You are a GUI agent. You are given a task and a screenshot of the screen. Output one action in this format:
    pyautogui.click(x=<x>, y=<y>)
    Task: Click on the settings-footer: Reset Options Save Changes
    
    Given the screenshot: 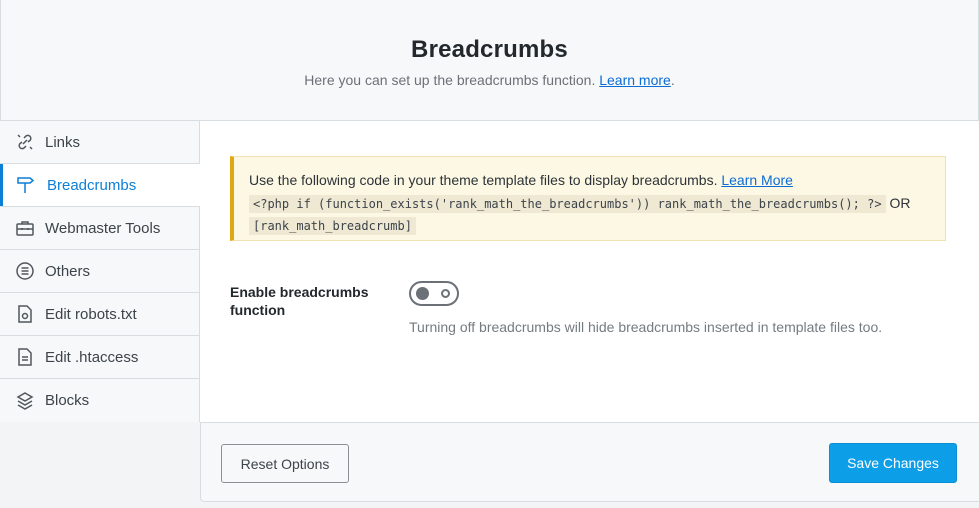 What is the action you would take?
    pyautogui.click(x=589, y=462)
    